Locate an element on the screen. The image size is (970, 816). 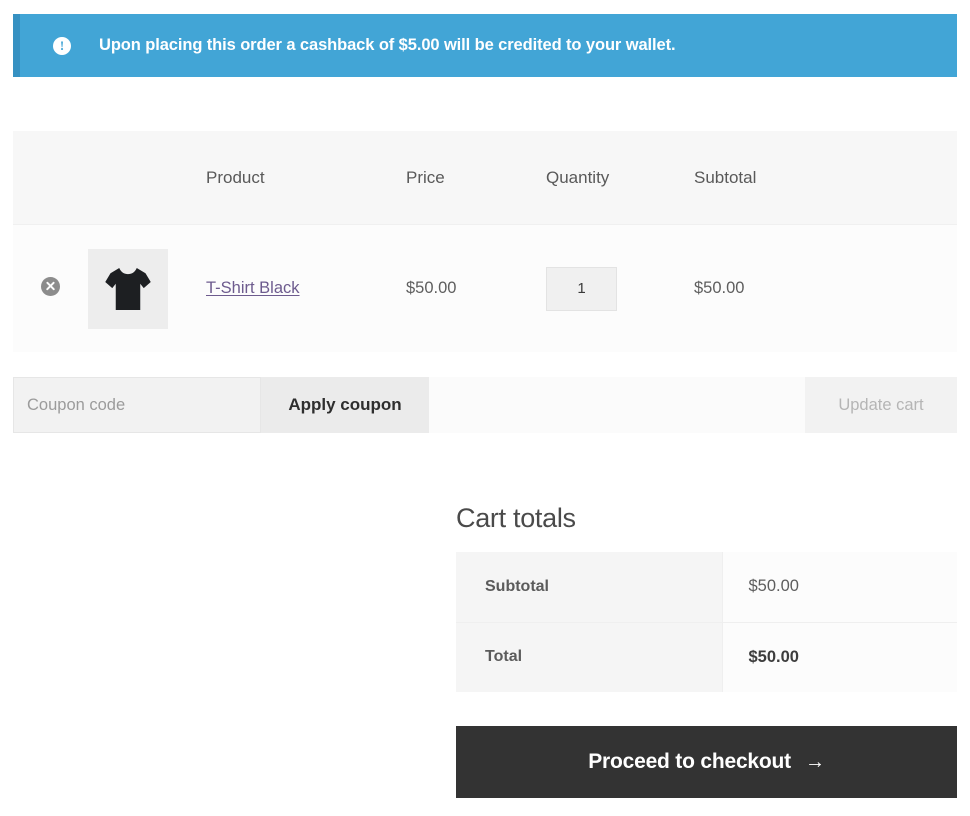
subtotal-row: Subtotal $50.00 is located at coordinates (706, 587).